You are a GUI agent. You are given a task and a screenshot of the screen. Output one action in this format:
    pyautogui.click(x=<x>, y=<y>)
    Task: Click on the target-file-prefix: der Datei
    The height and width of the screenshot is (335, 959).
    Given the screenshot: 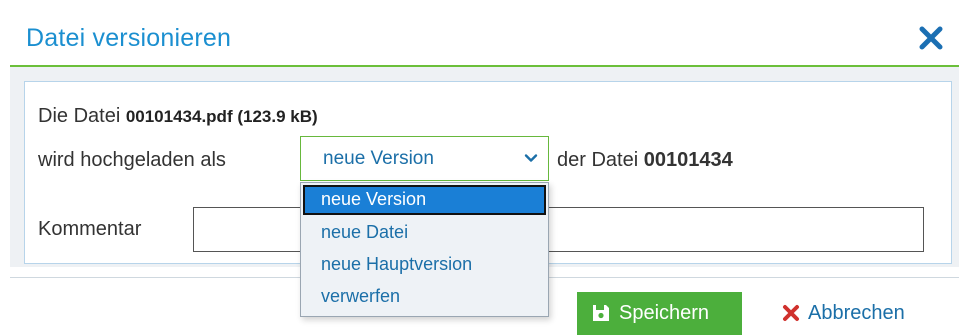 What is the action you would take?
    pyautogui.click(x=600, y=160)
    